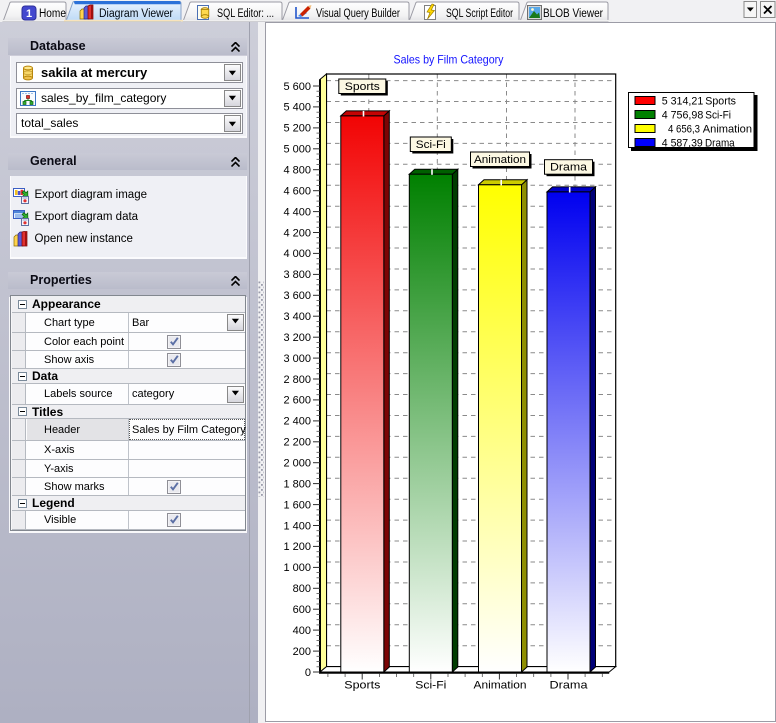 The height and width of the screenshot is (723, 776). Describe the element at coordinates (297, 171) in the screenshot. I see `svg-text: 4 800` at that location.